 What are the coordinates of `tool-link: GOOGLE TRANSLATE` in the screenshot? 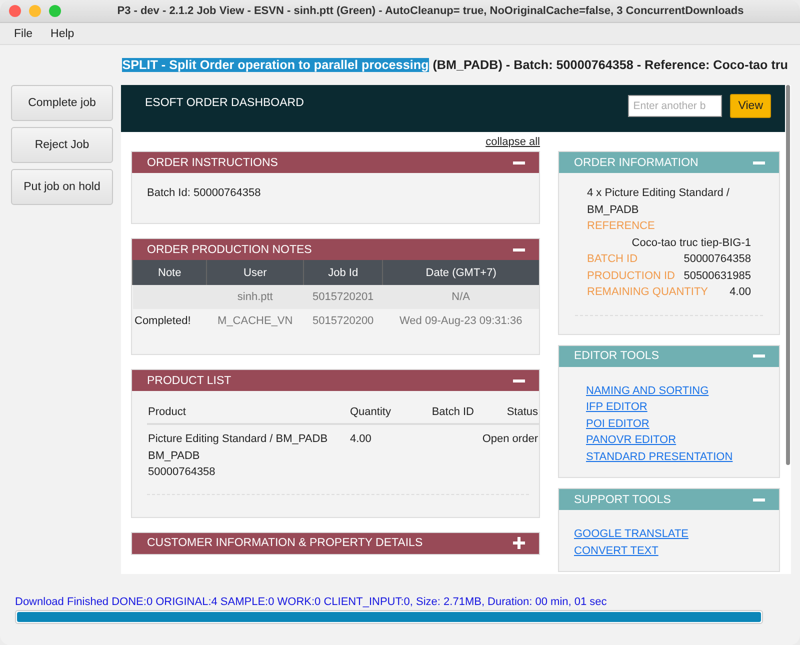 It's located at (631, 534).